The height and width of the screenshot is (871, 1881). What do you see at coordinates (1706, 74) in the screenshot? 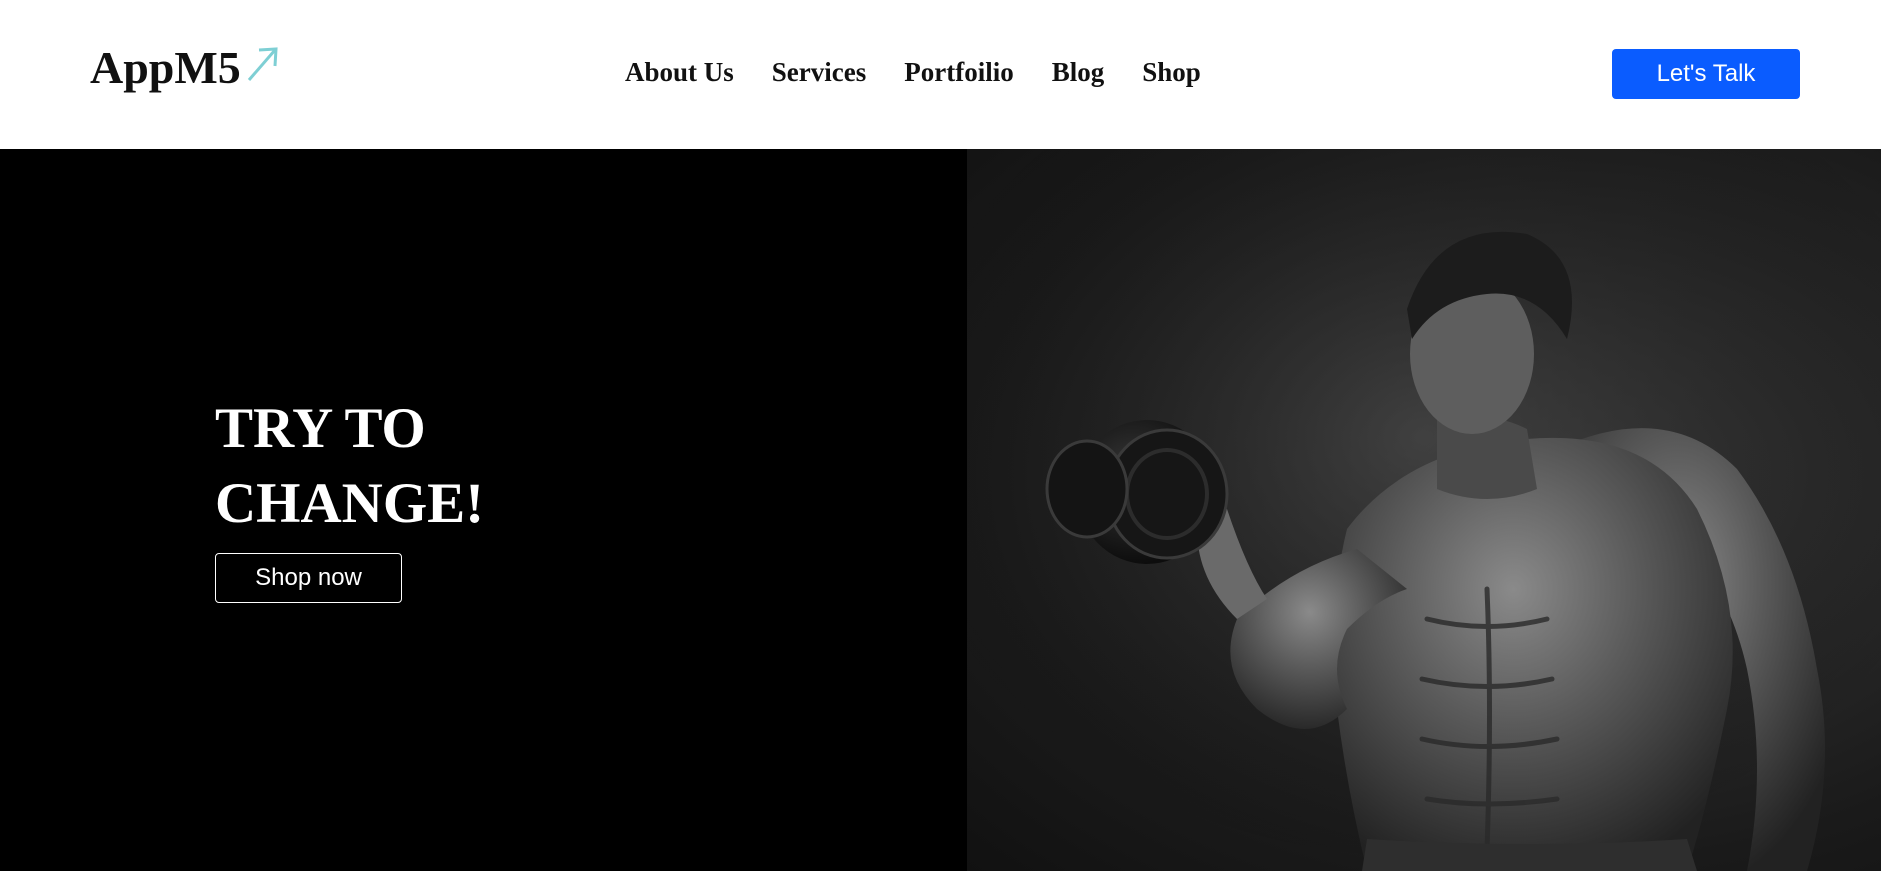
I see `lets-talk-button: Let's Talk` at bounding box center [1706, 74].